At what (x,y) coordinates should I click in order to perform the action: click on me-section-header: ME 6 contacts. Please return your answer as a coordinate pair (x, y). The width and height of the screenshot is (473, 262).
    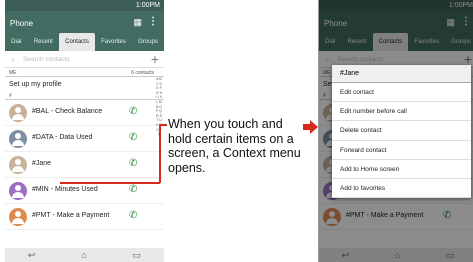
    Looking at the image, I should click on (84, 72).